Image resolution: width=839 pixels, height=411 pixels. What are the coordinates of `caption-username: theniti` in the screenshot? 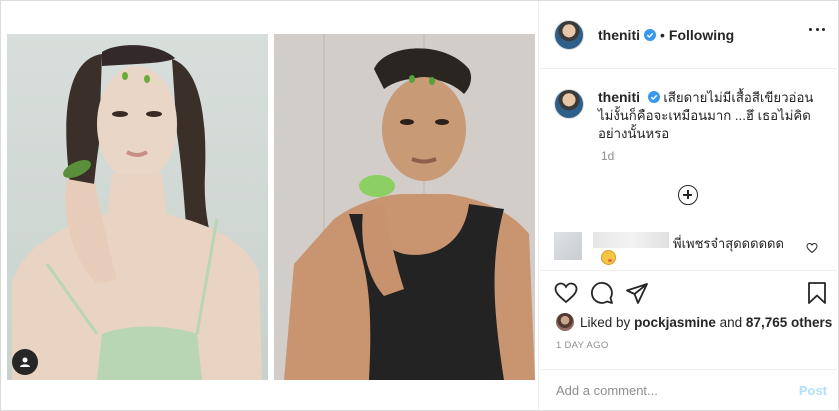 It's located at (619, 97).